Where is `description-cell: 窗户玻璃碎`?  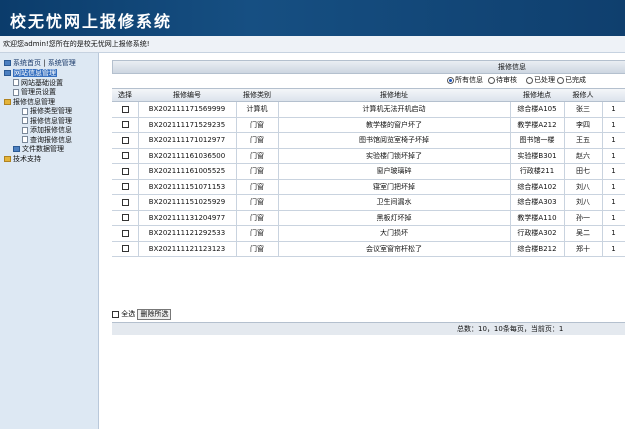
description-cell: 窗户玻璃碎 is located at coordinates (394, 171).